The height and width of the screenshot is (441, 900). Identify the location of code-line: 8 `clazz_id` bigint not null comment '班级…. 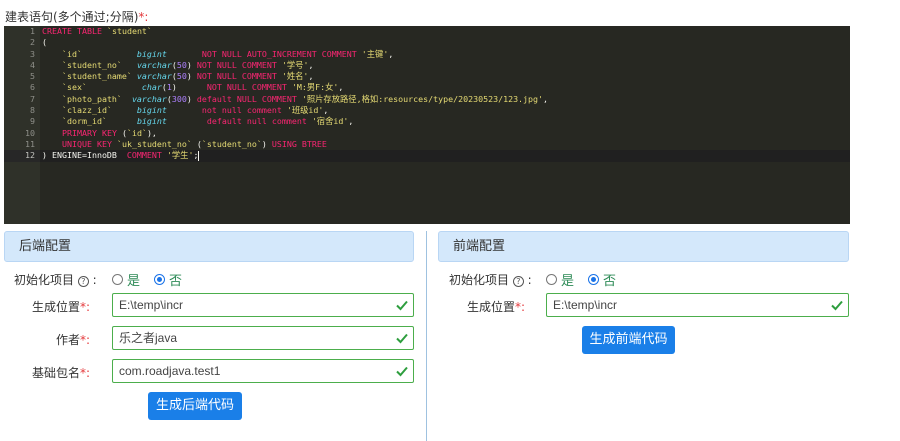
(427, 110).